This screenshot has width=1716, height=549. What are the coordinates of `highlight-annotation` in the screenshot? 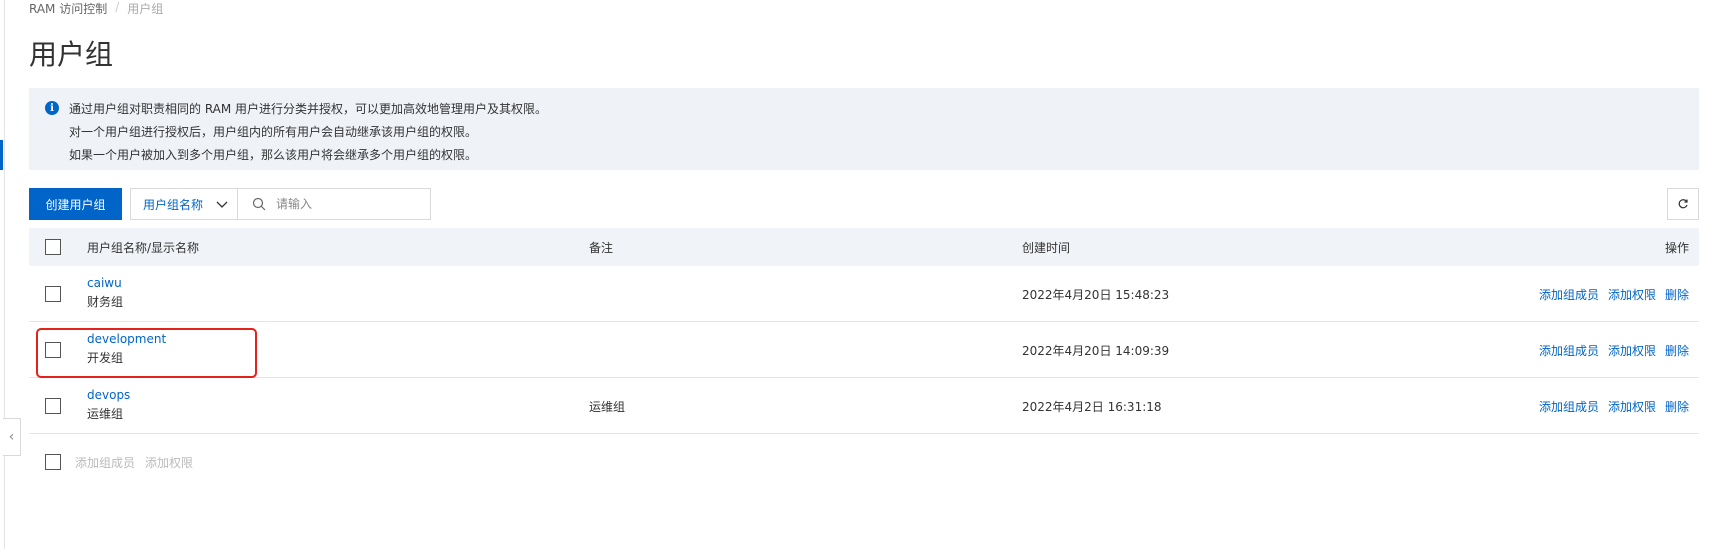 It's located at (146, 353).